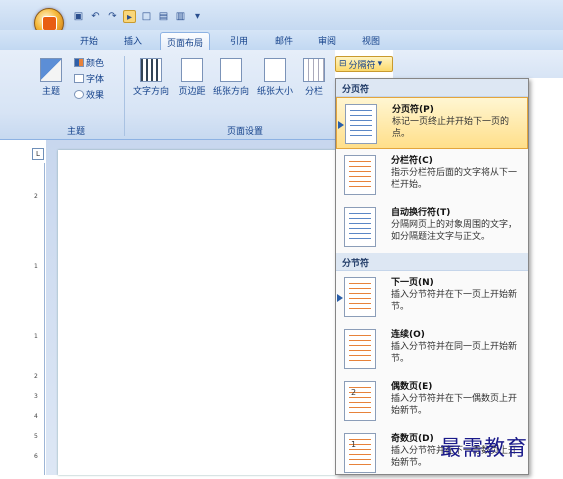 The height and width of the screenshot is (479, 563). I want to click on colors-button: 颜色, so click(89, 62).